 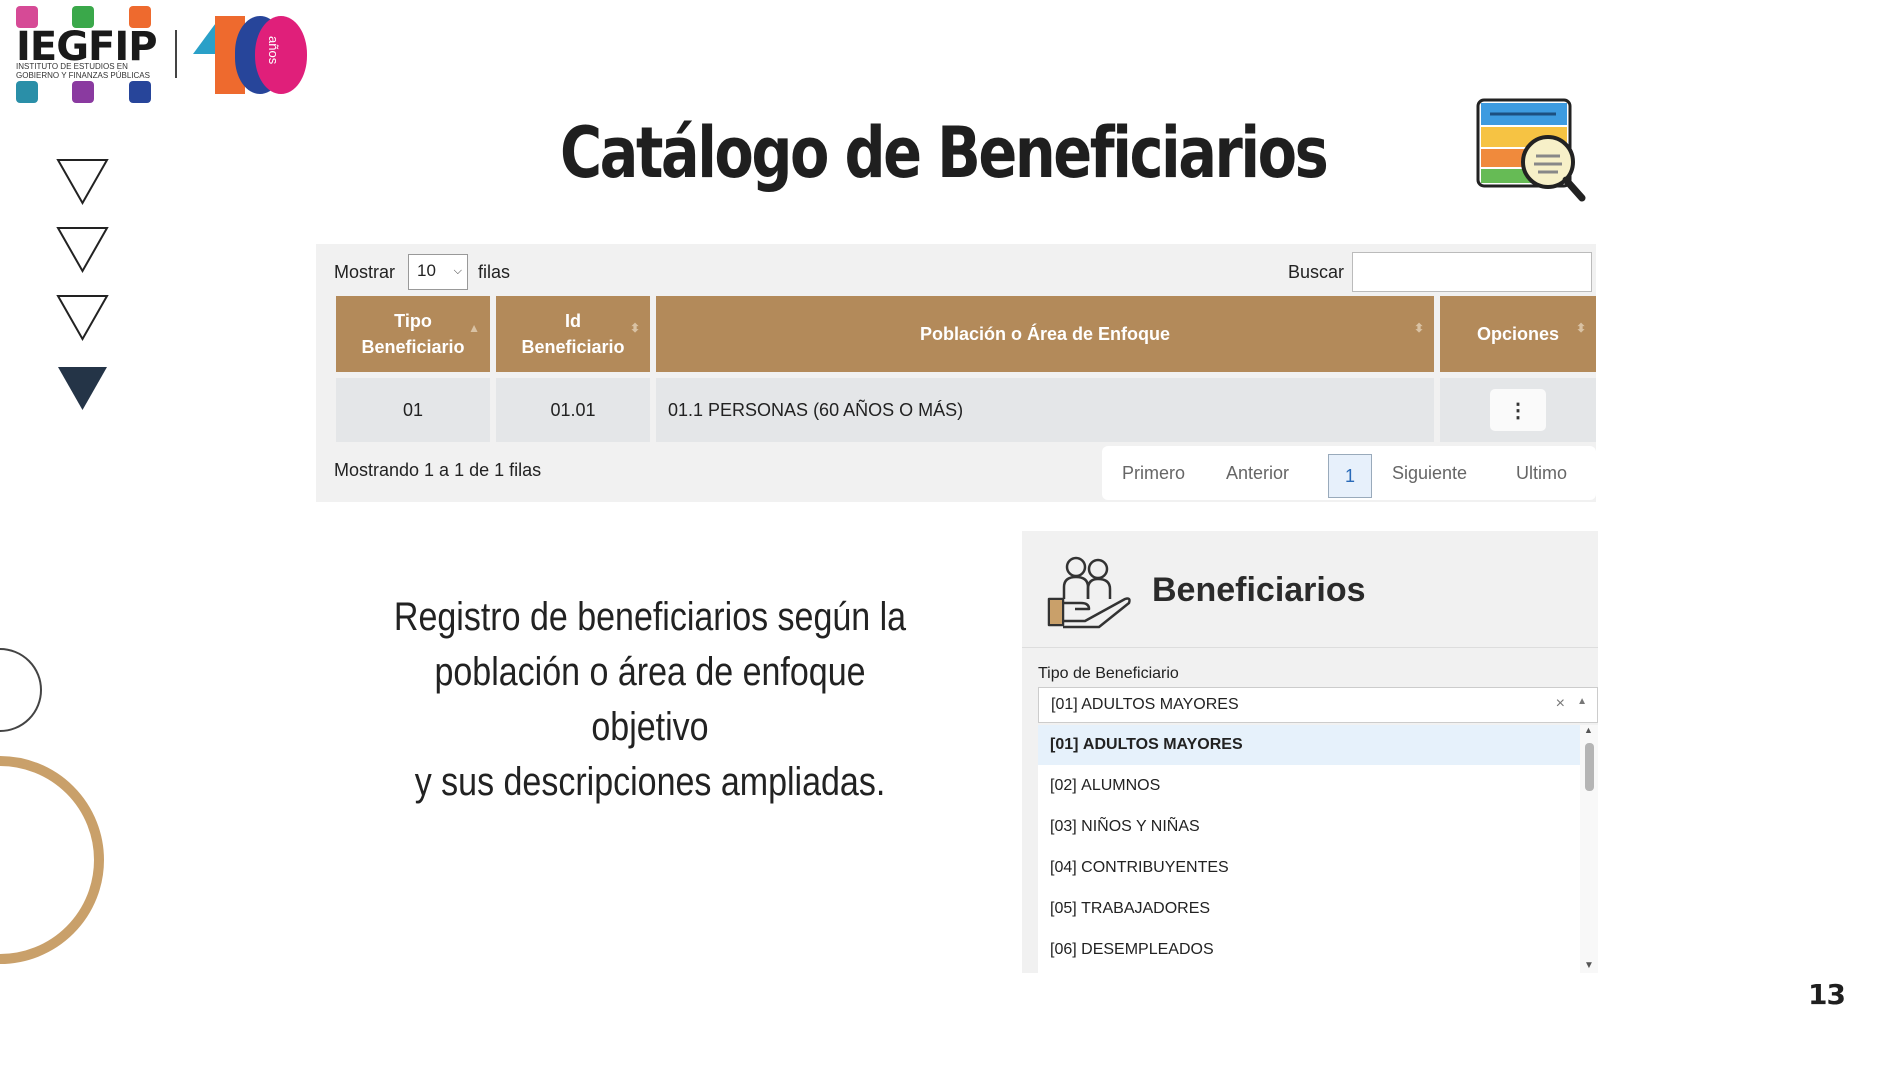 What do you see at coordinates (438, 272) in the screenshot?
I see `page-size-select: 10 ⌵` at bounding box center [438, 272].